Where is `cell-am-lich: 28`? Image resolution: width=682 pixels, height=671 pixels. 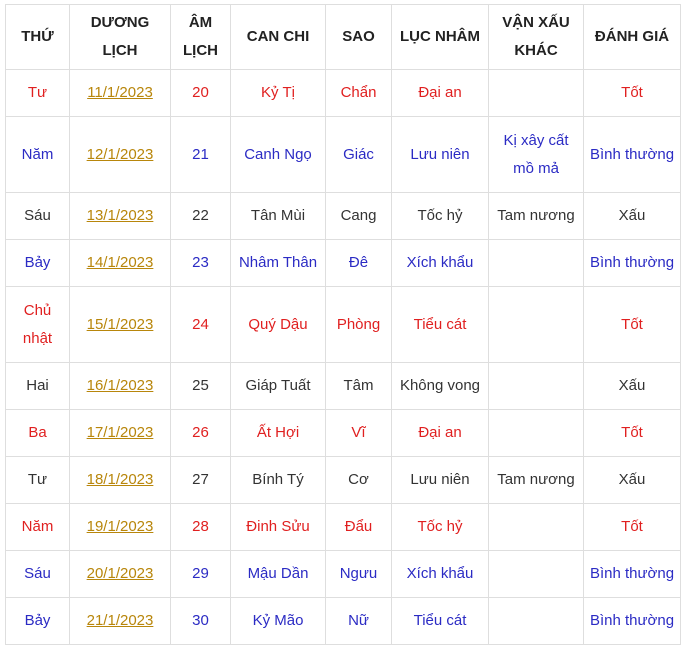 cell-am-lich: 28 is located at coordinates (200, 527).